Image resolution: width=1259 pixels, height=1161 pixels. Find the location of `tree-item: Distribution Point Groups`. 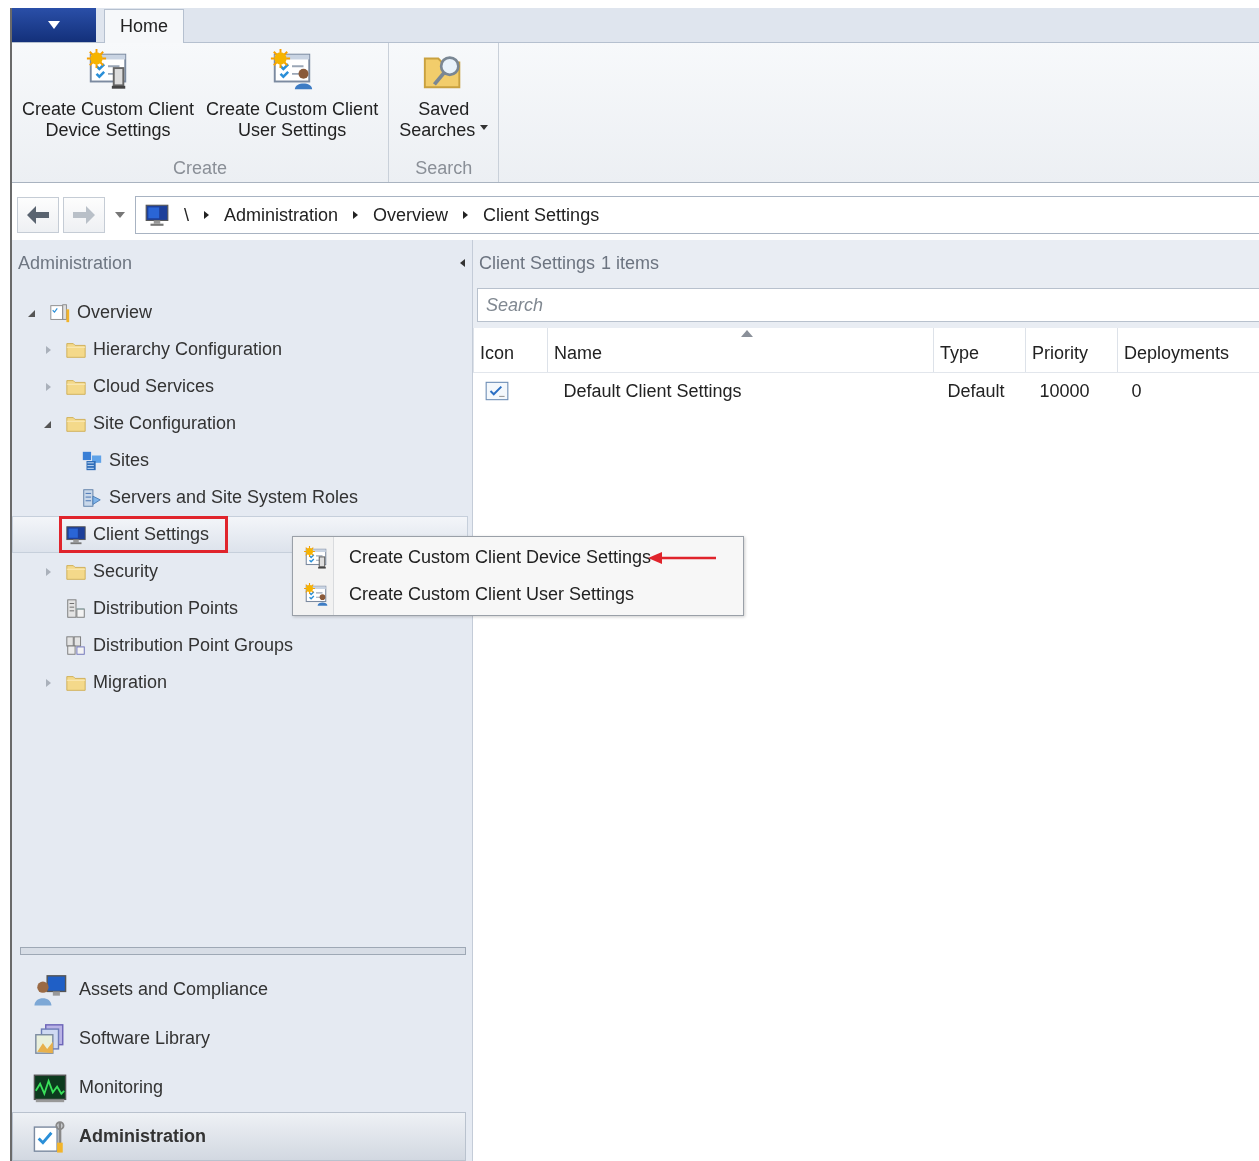

tree-item: Distribution Point Groups is located at coordinates (186, 645).